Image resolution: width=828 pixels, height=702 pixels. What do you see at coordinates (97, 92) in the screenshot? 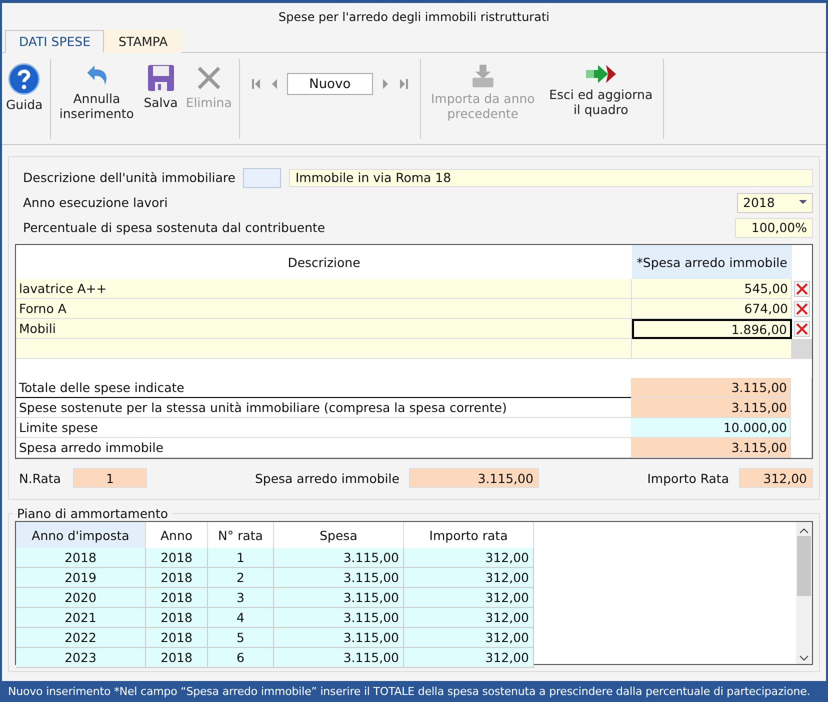
I see `undo-button: Annulla inserimento` at bounding box center [97, 92].